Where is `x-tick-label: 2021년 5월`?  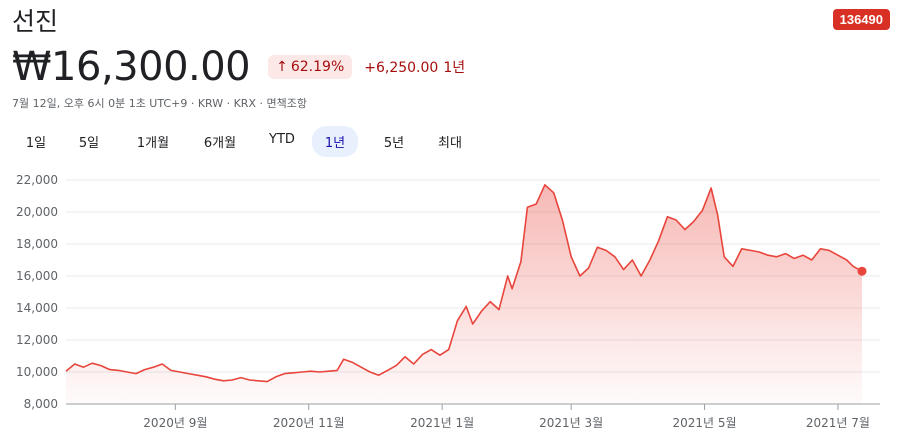
x-tick-label: 2021년 5월 is located at coordinates (705, 423).